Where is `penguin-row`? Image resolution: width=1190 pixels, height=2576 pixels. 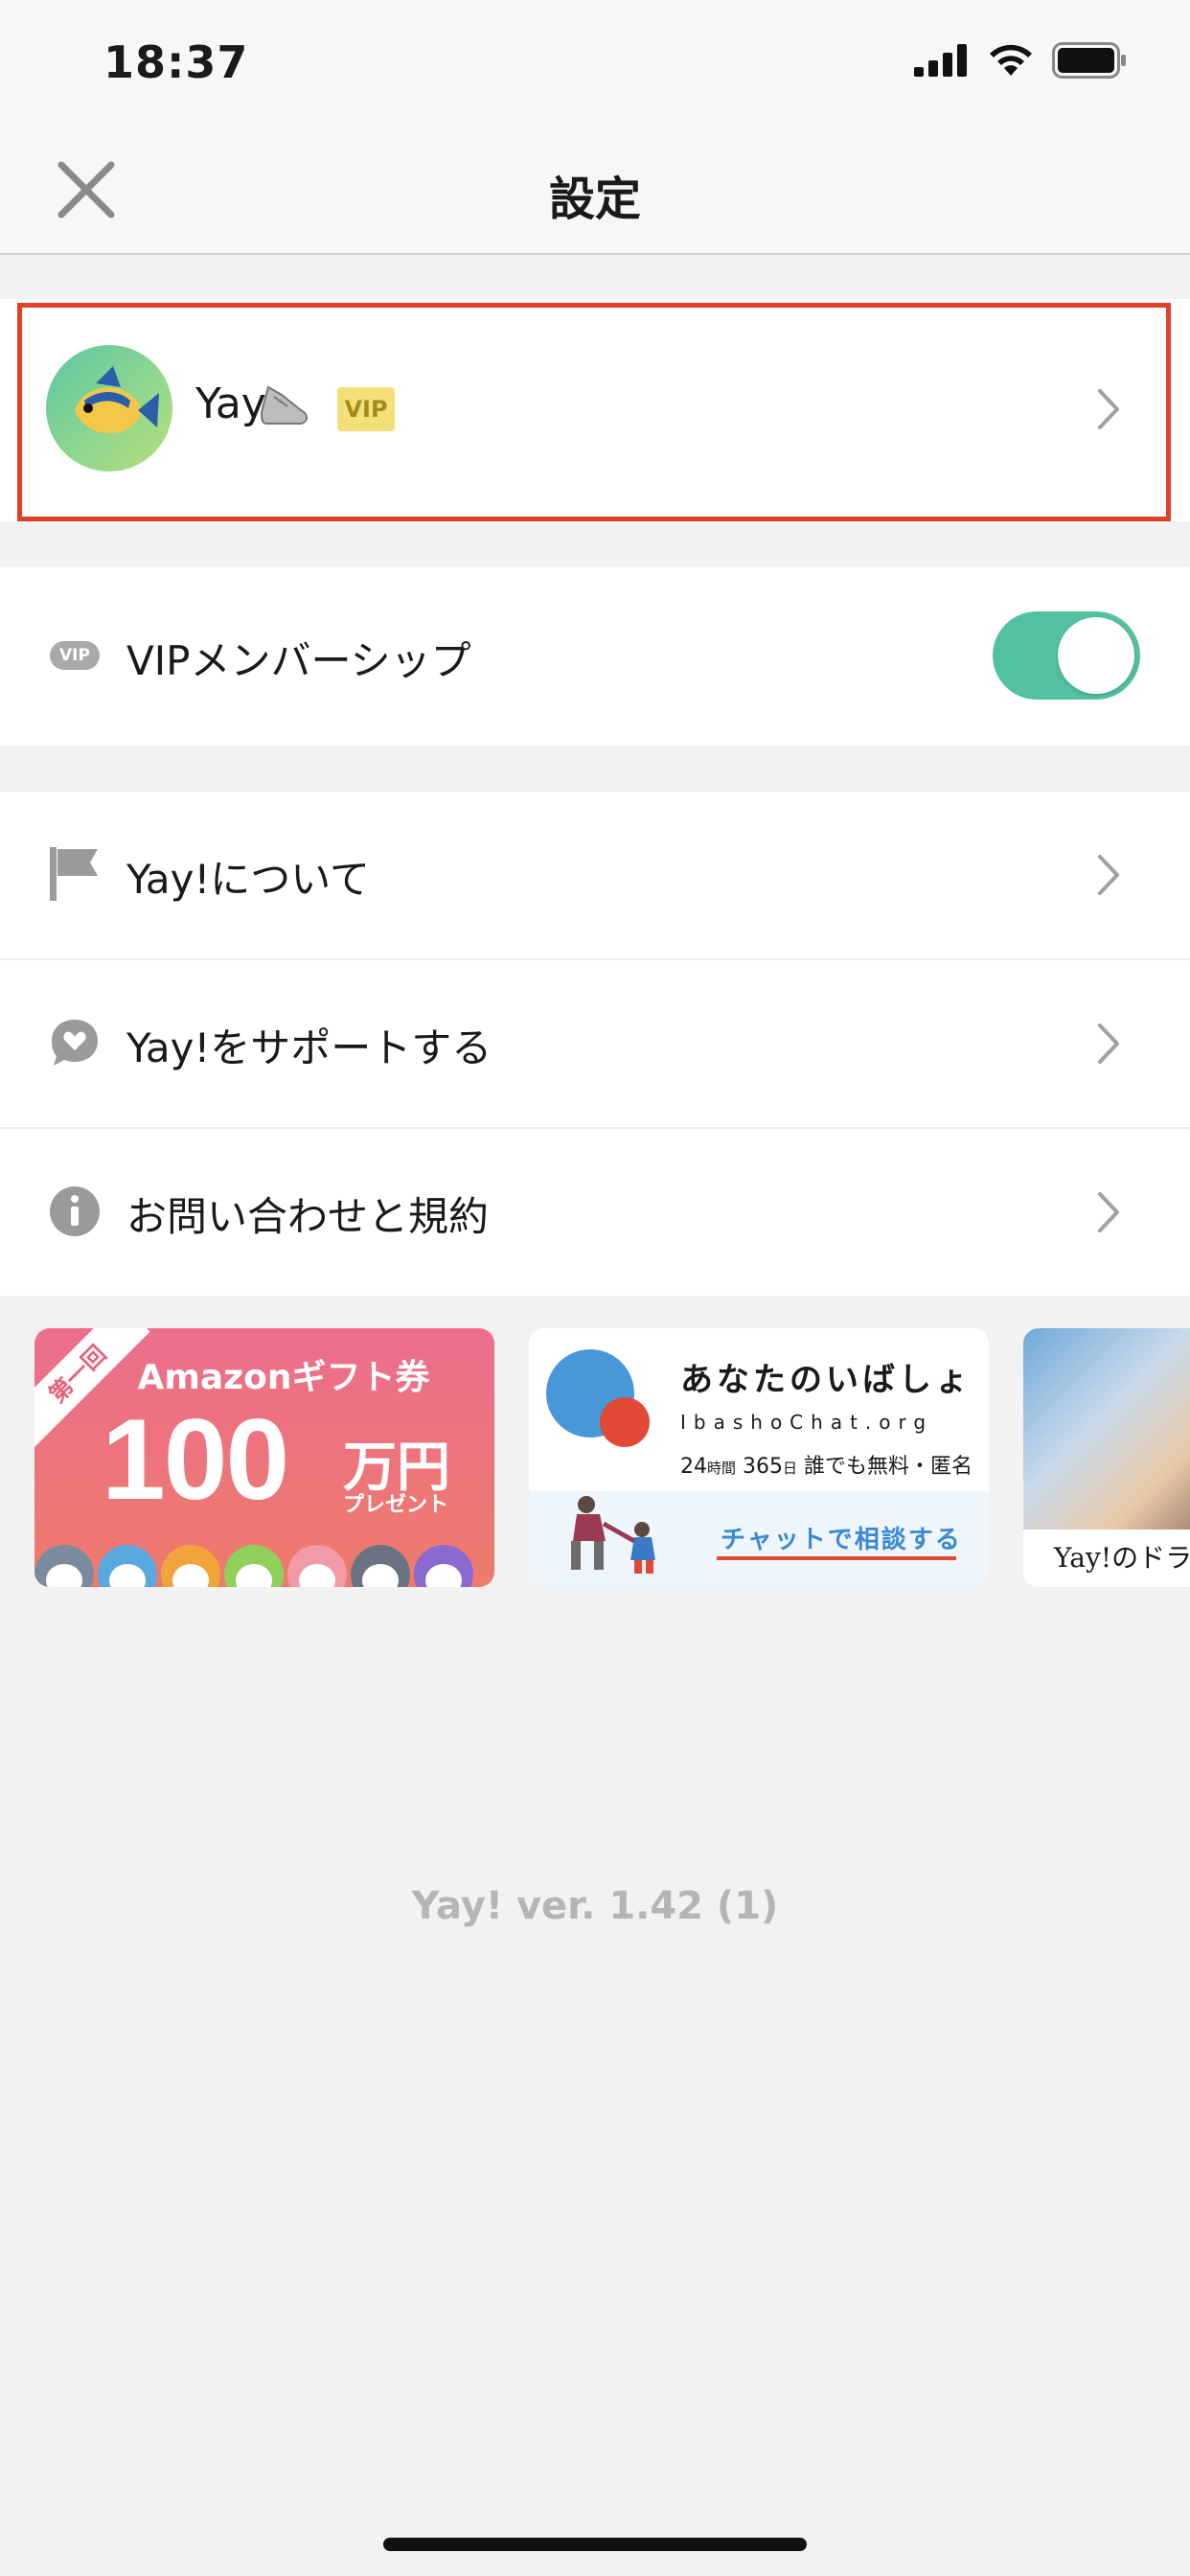 penguin-row is located at coordinates (254, 1566).